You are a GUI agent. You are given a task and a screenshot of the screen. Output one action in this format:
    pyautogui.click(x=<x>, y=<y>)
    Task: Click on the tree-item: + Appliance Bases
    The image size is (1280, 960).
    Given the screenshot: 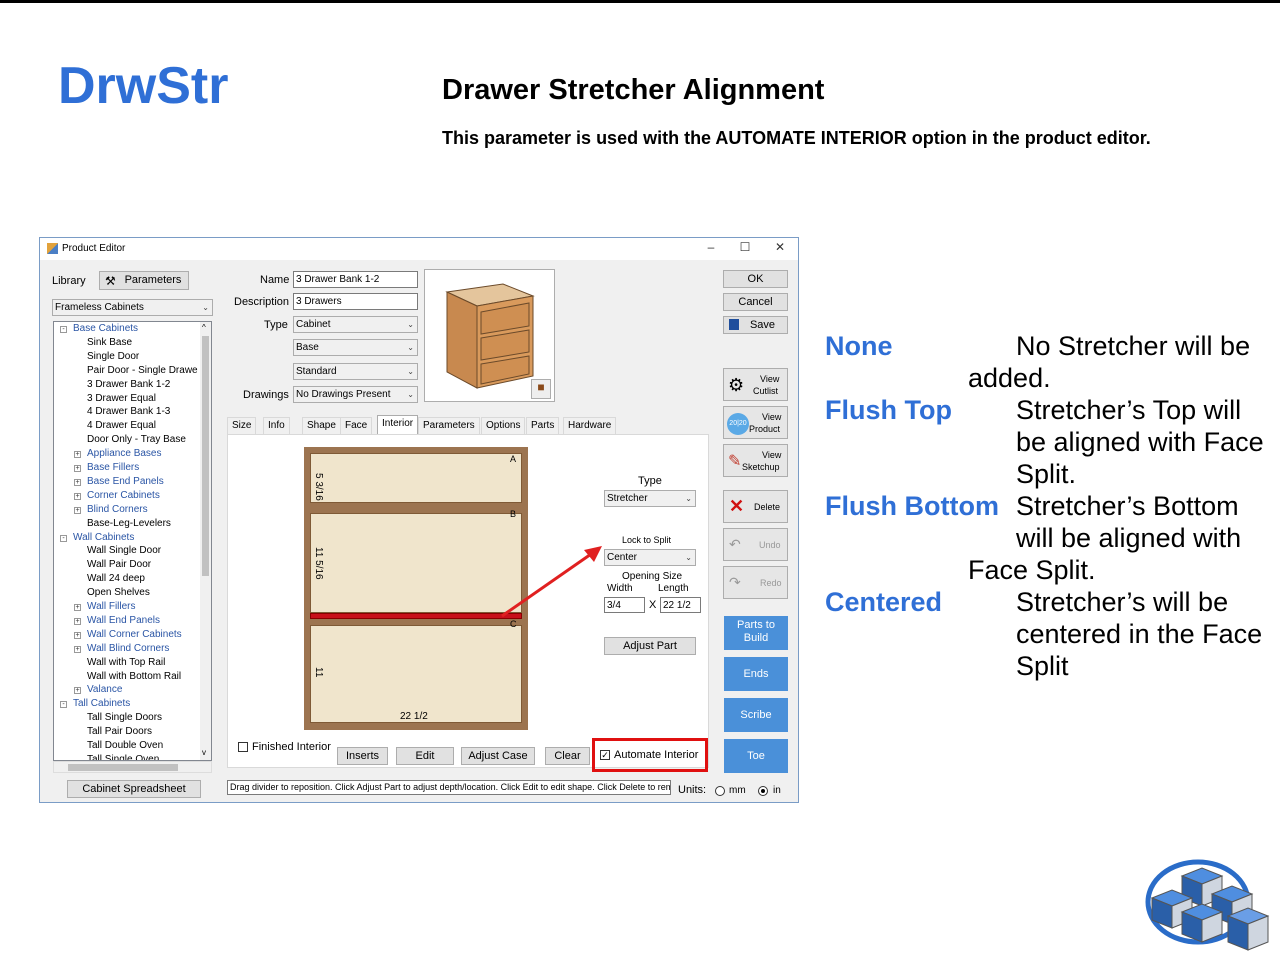 What is the action you would take?
    pyautogui.click(x=127, y=455)
    